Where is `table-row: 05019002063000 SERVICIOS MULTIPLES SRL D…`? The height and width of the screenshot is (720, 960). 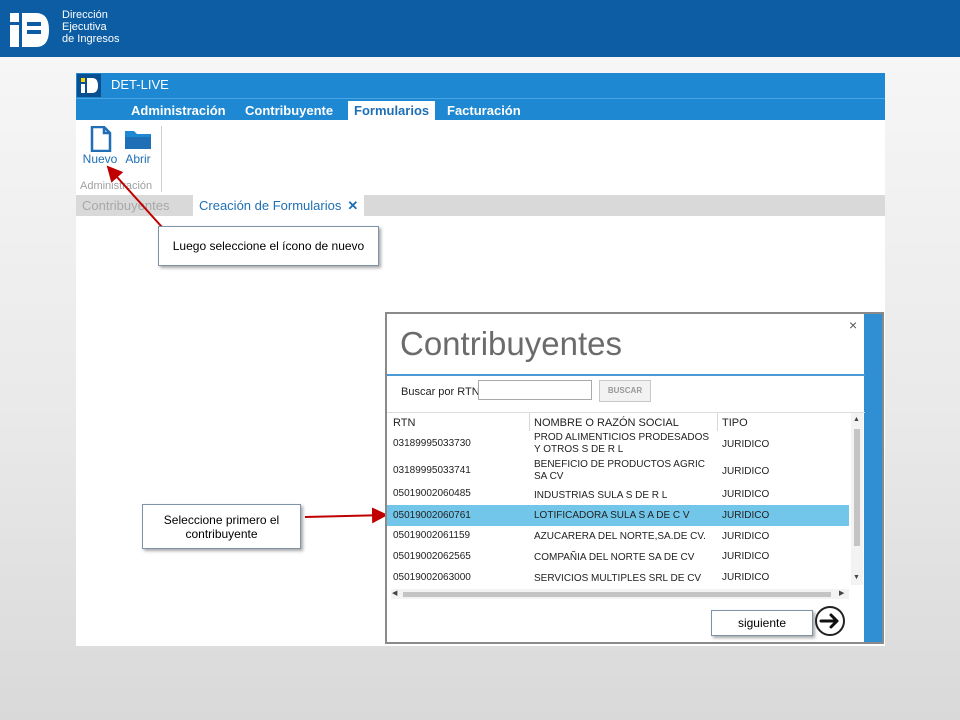
table-row: 05019002063000 SERVICIOS MULTIPLES SRL D… is located at coordinates (618, 578).